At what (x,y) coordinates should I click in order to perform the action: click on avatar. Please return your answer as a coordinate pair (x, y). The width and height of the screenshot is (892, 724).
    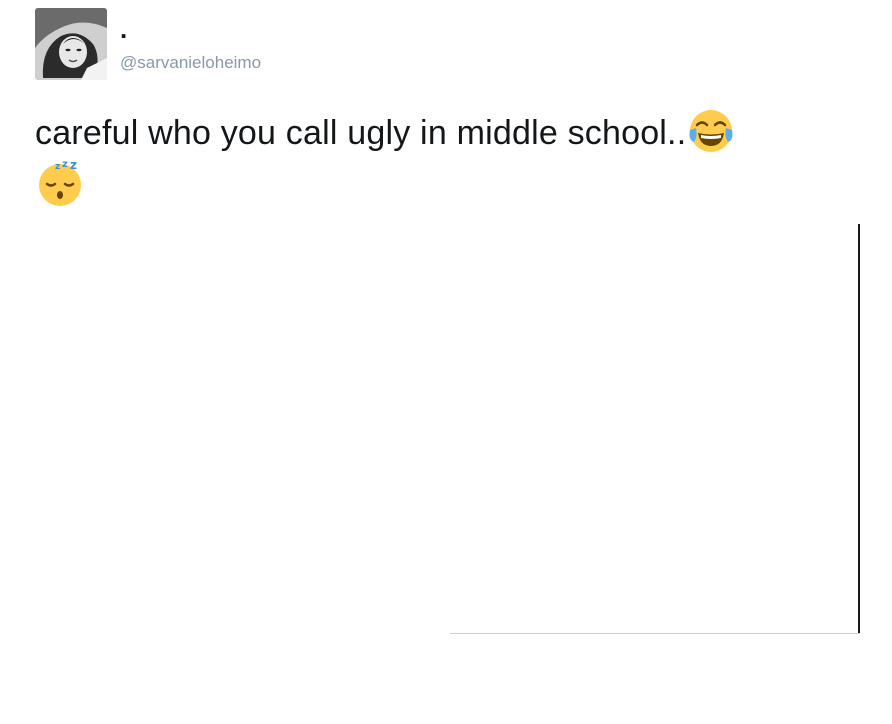
    Looking at the image, I should click on (71, 44).